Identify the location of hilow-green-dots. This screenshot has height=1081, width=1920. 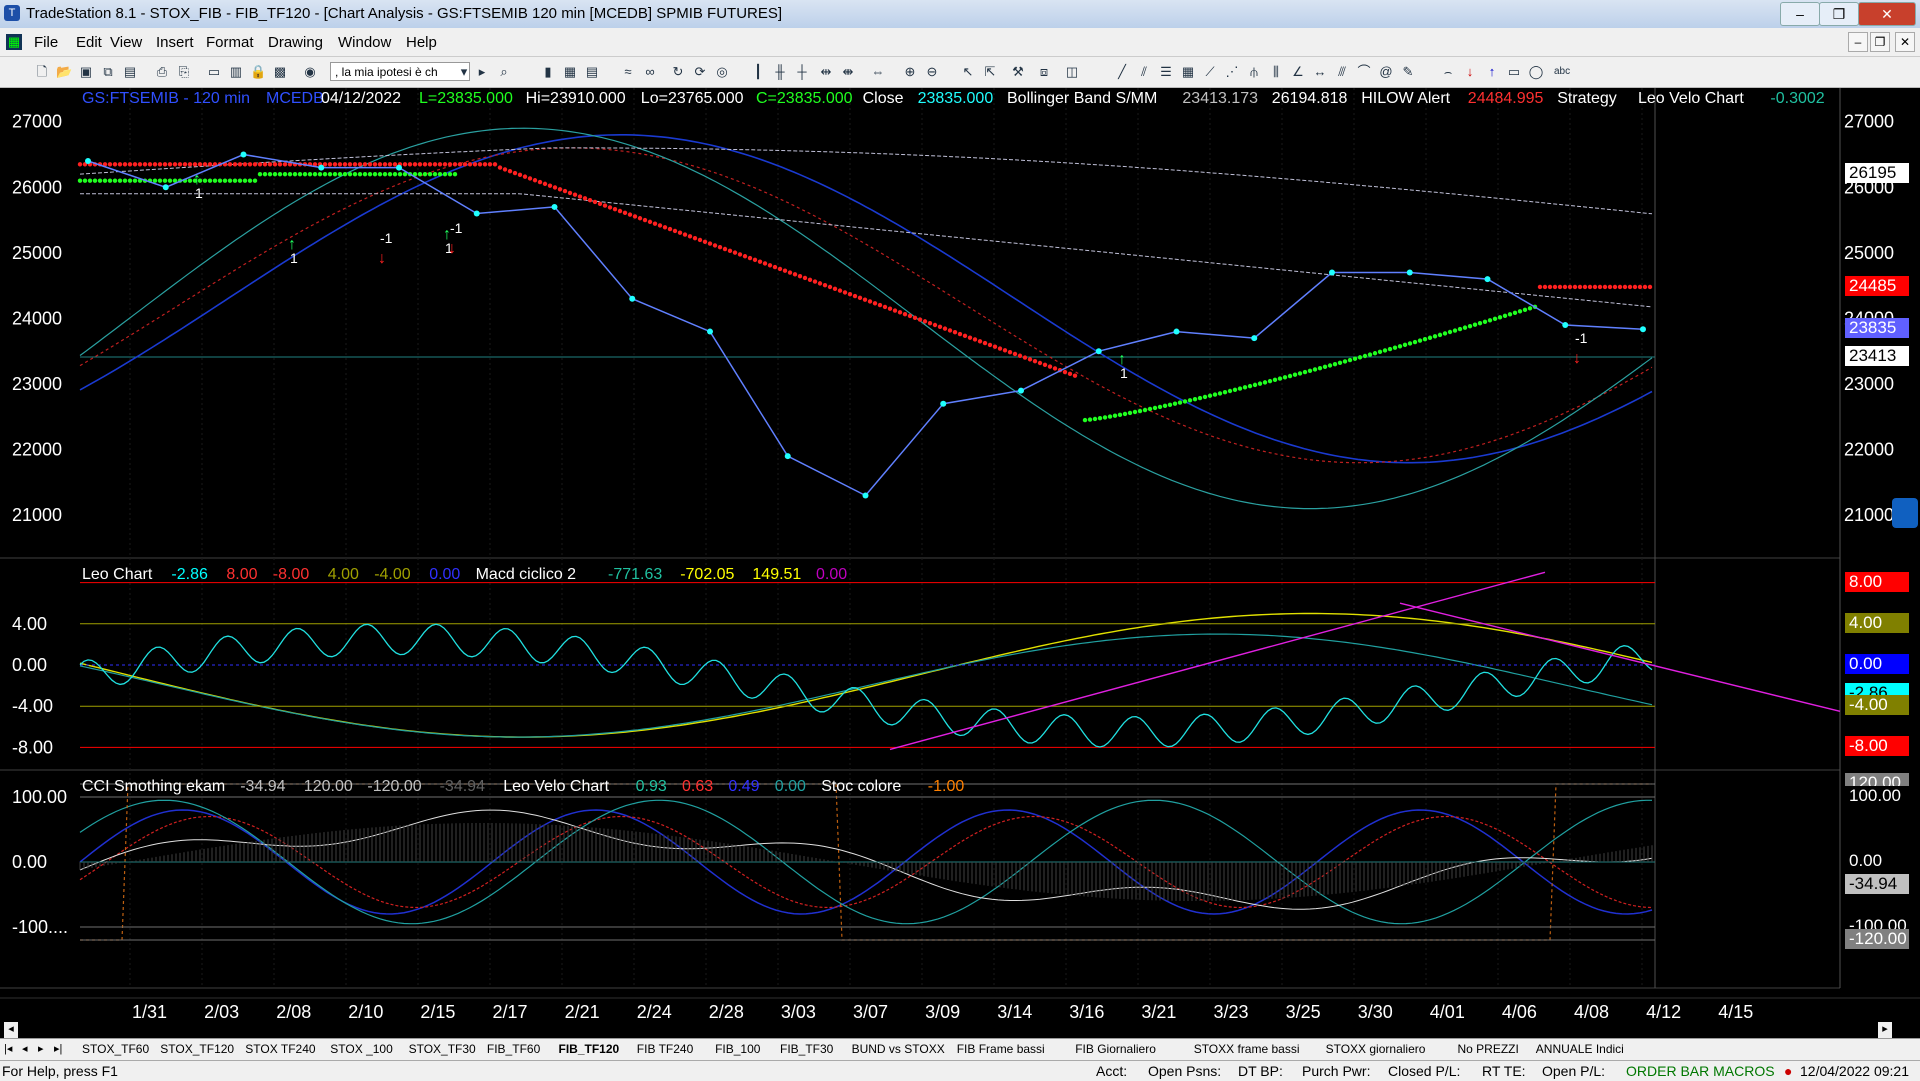
(230, 180).